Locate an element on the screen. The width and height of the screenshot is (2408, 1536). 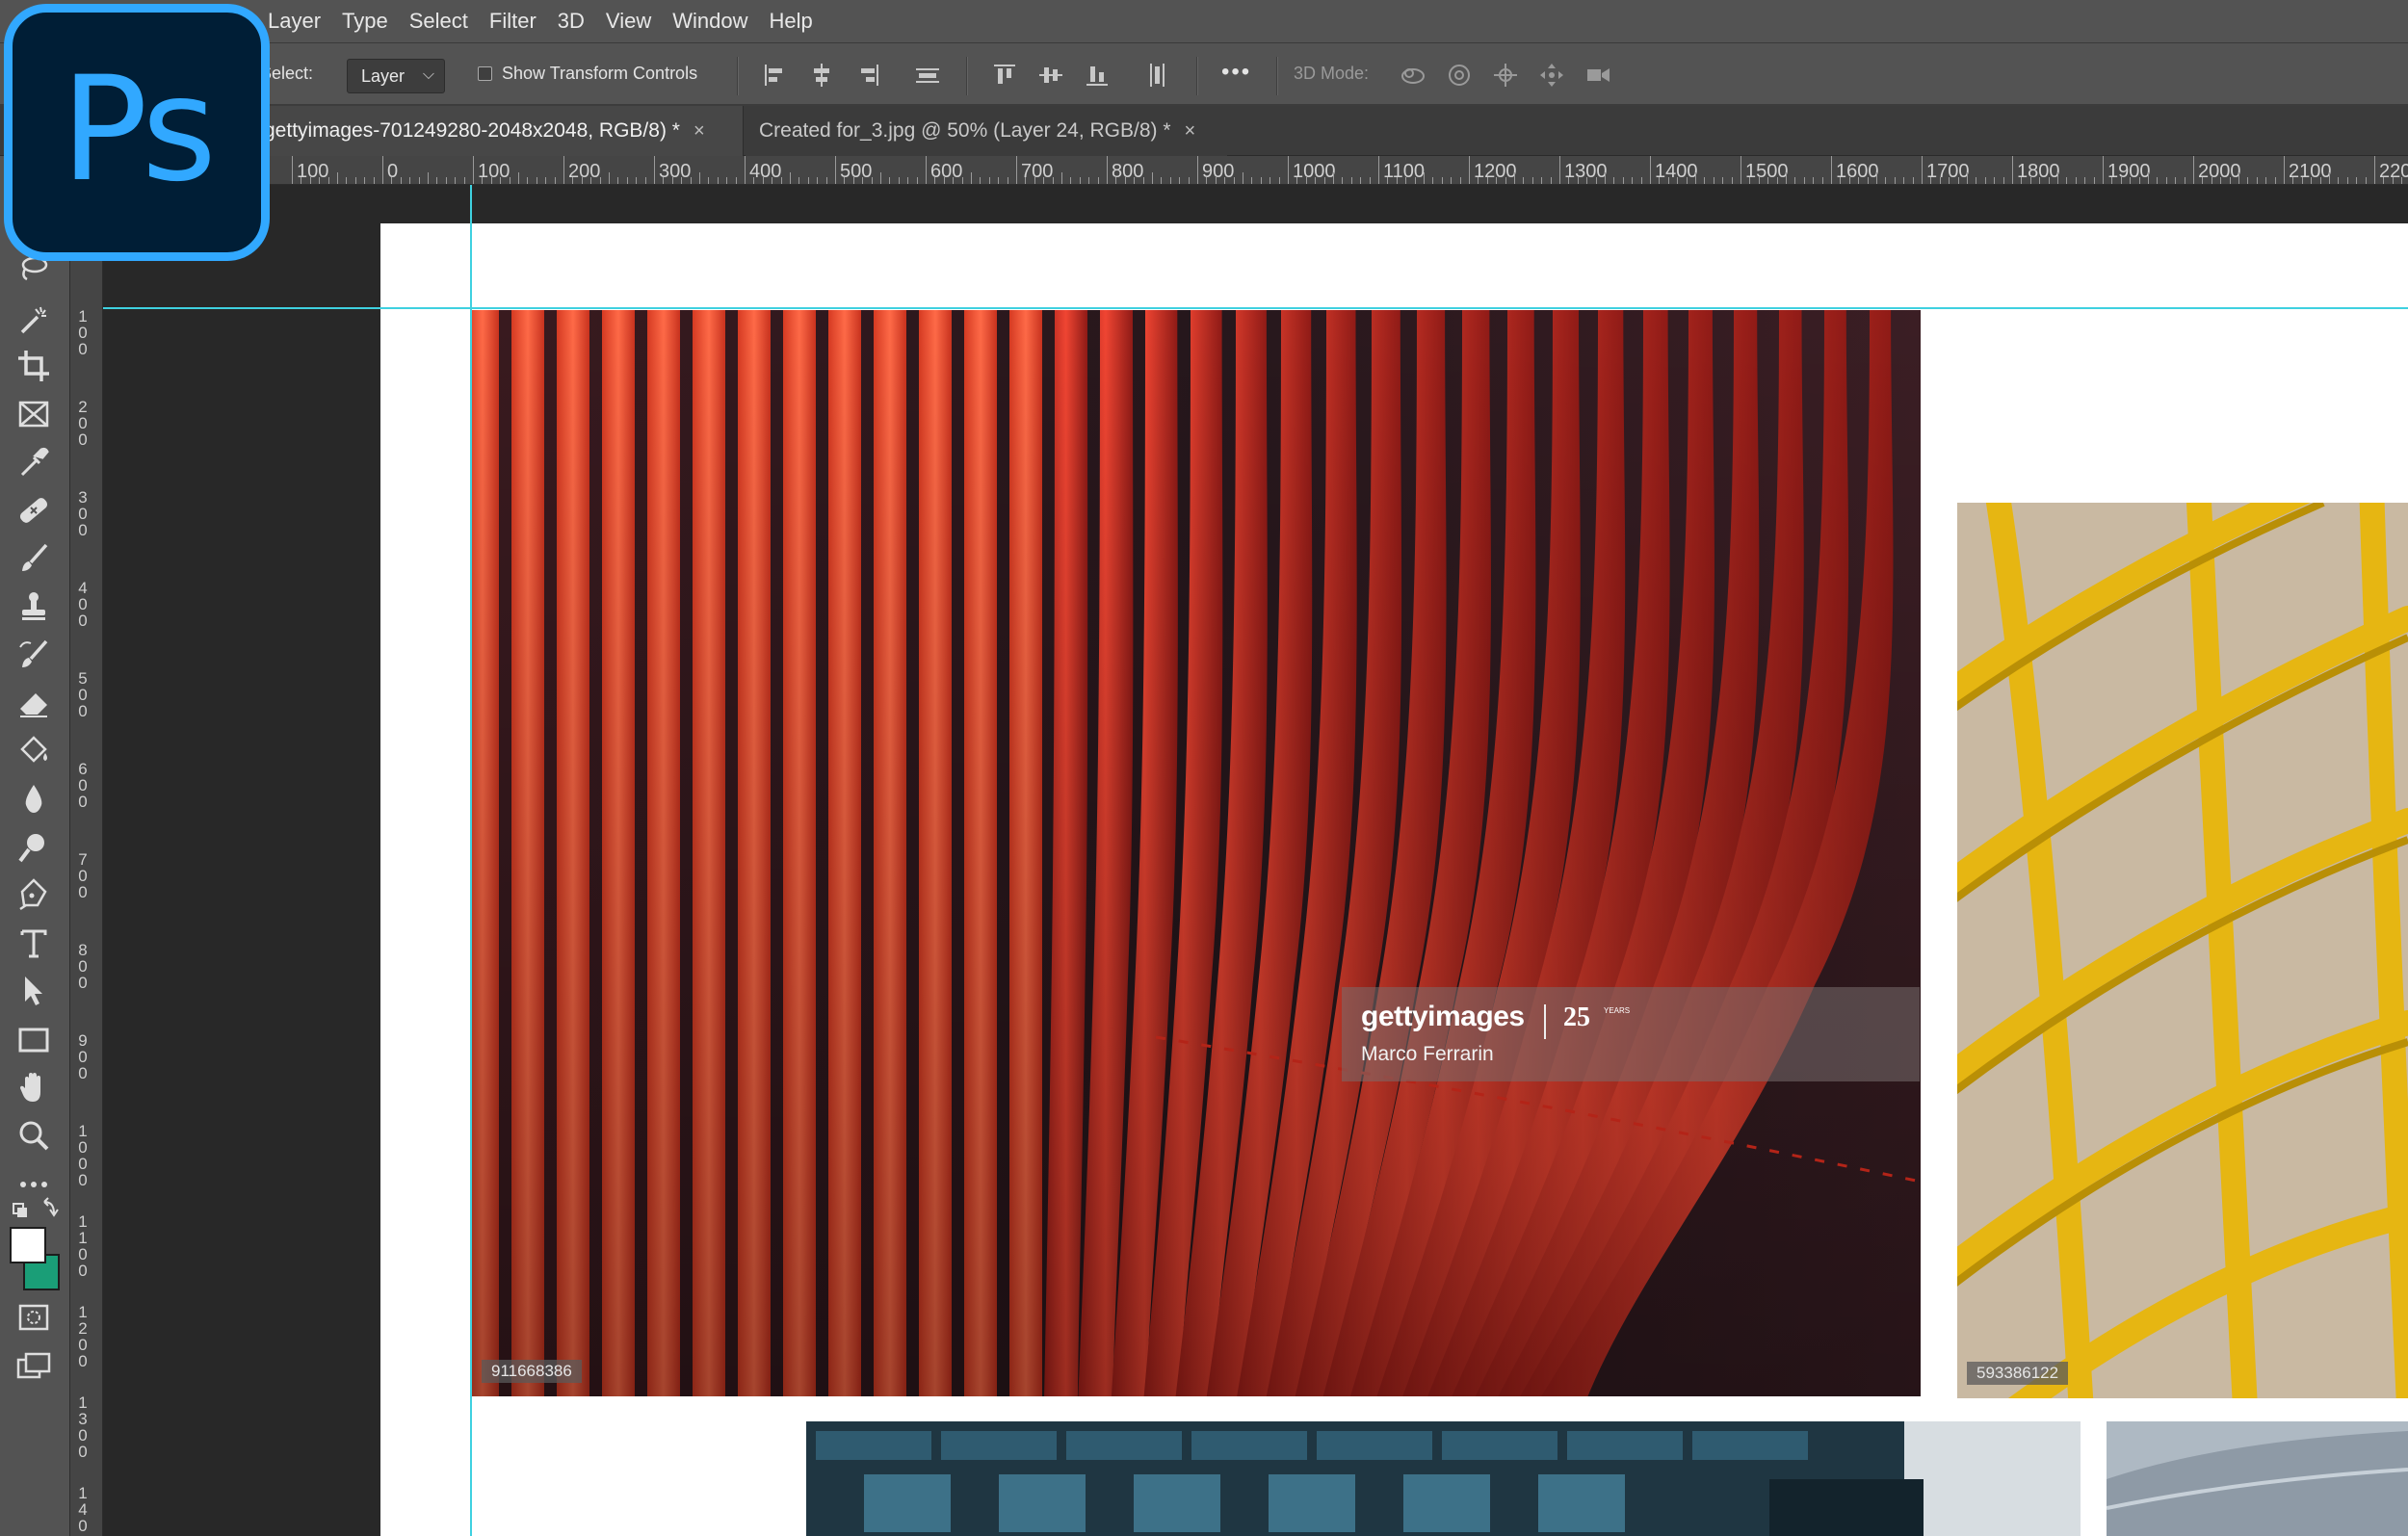
yellow-architecture-photo: 593386122 is located at coordinates (2182, 950).